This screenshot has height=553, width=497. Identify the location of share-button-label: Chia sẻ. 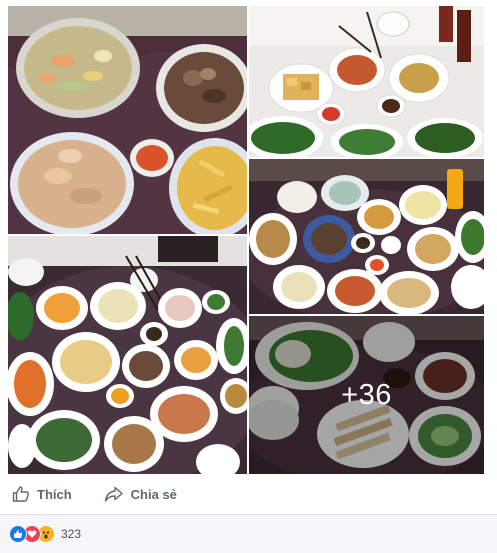
(153, 494).